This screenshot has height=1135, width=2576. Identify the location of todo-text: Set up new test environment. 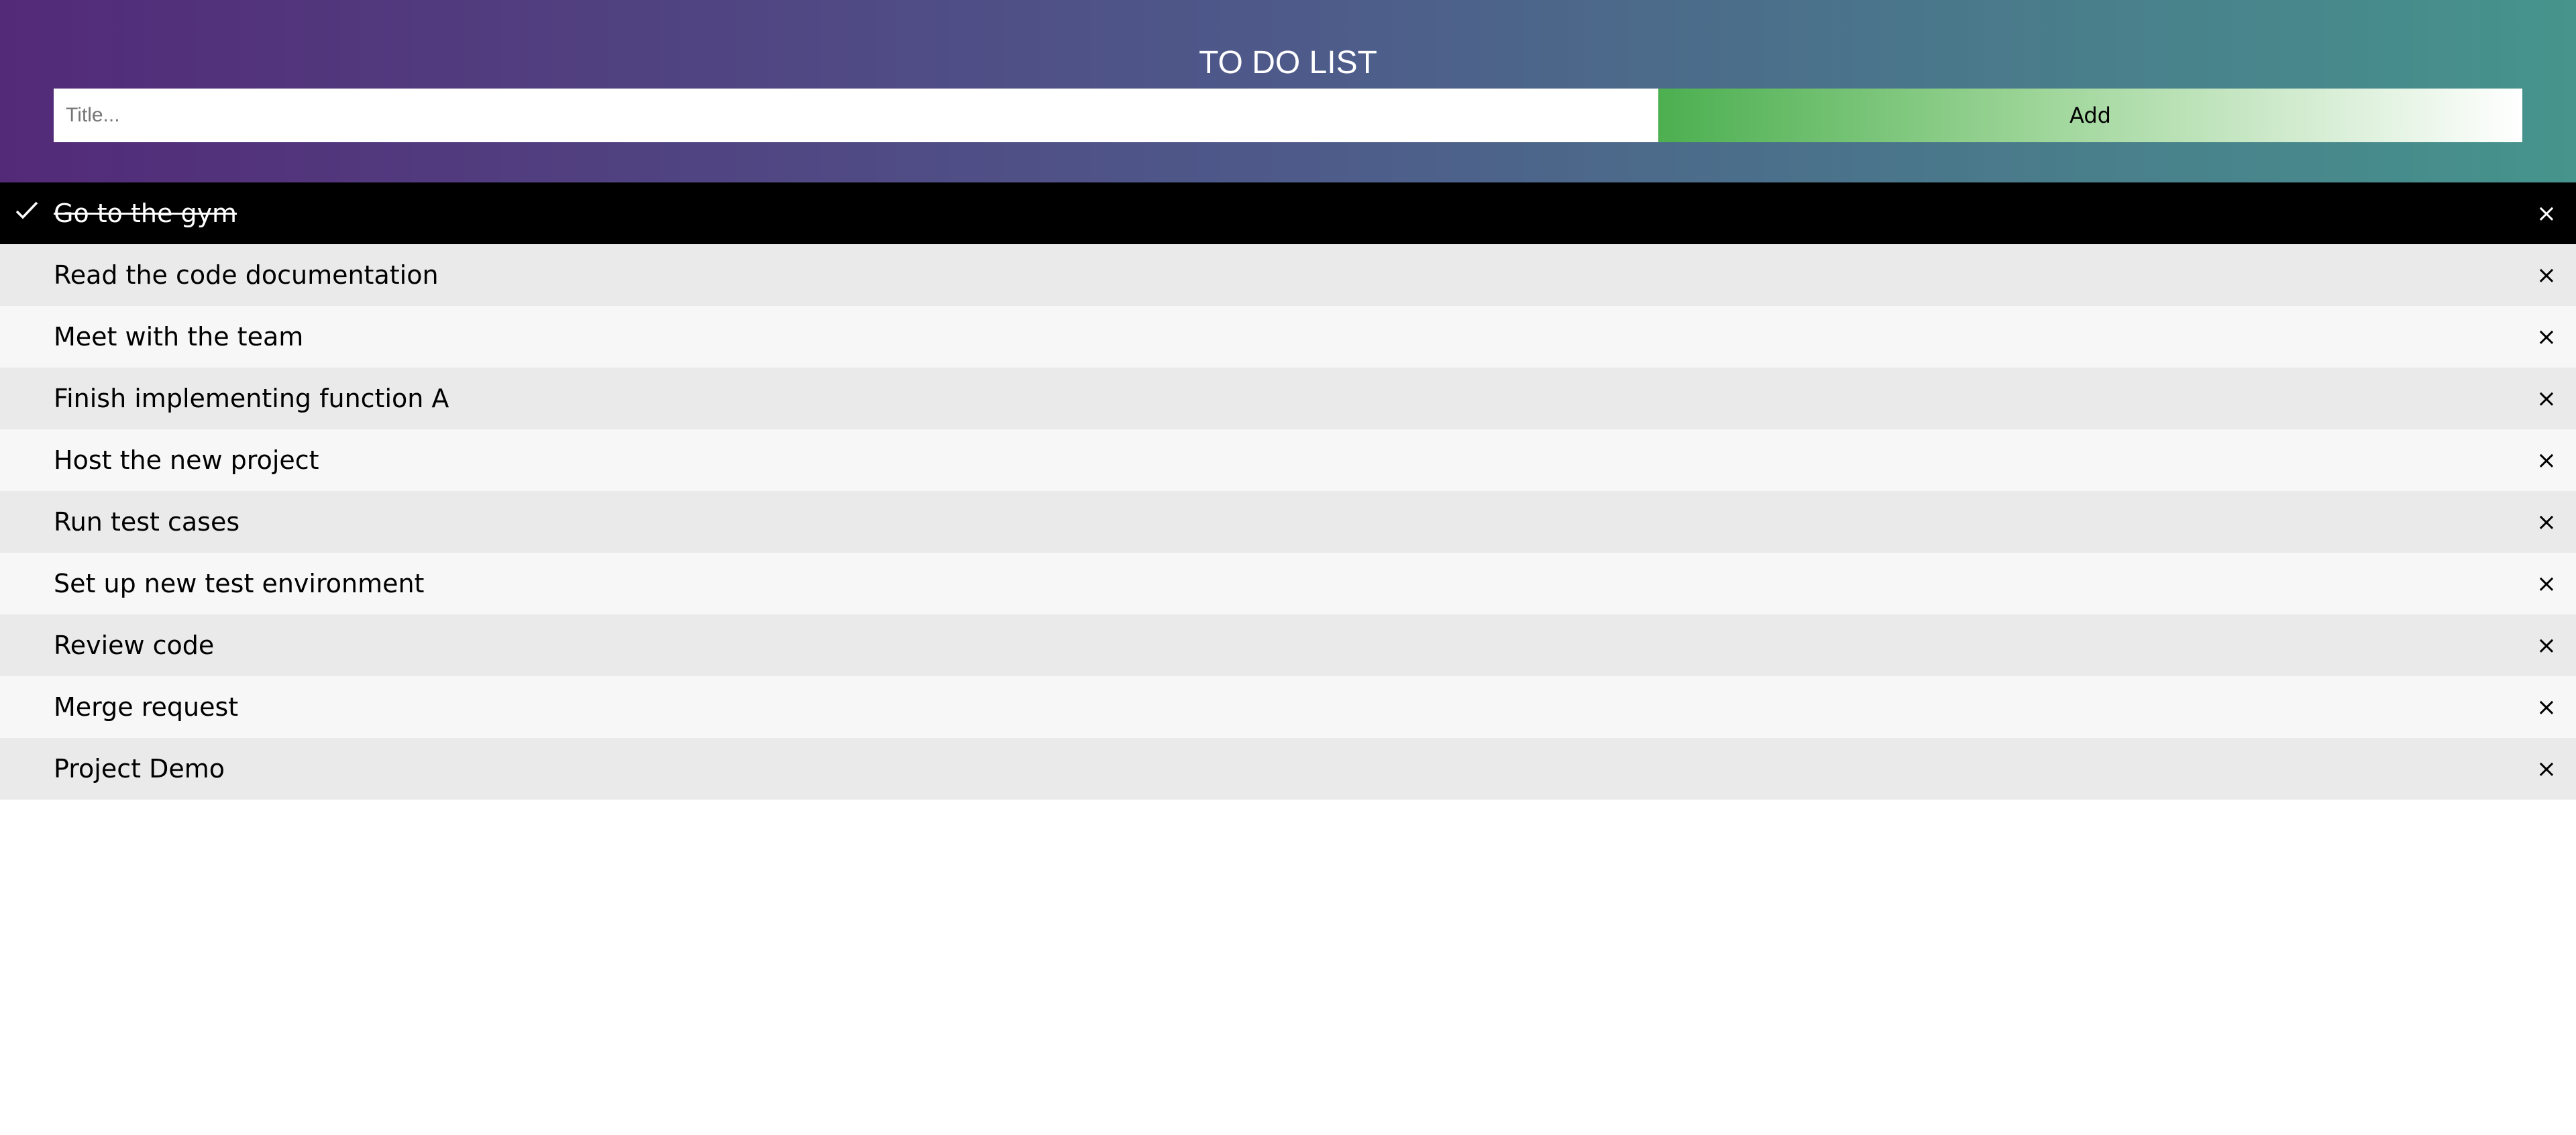
(239, 583).